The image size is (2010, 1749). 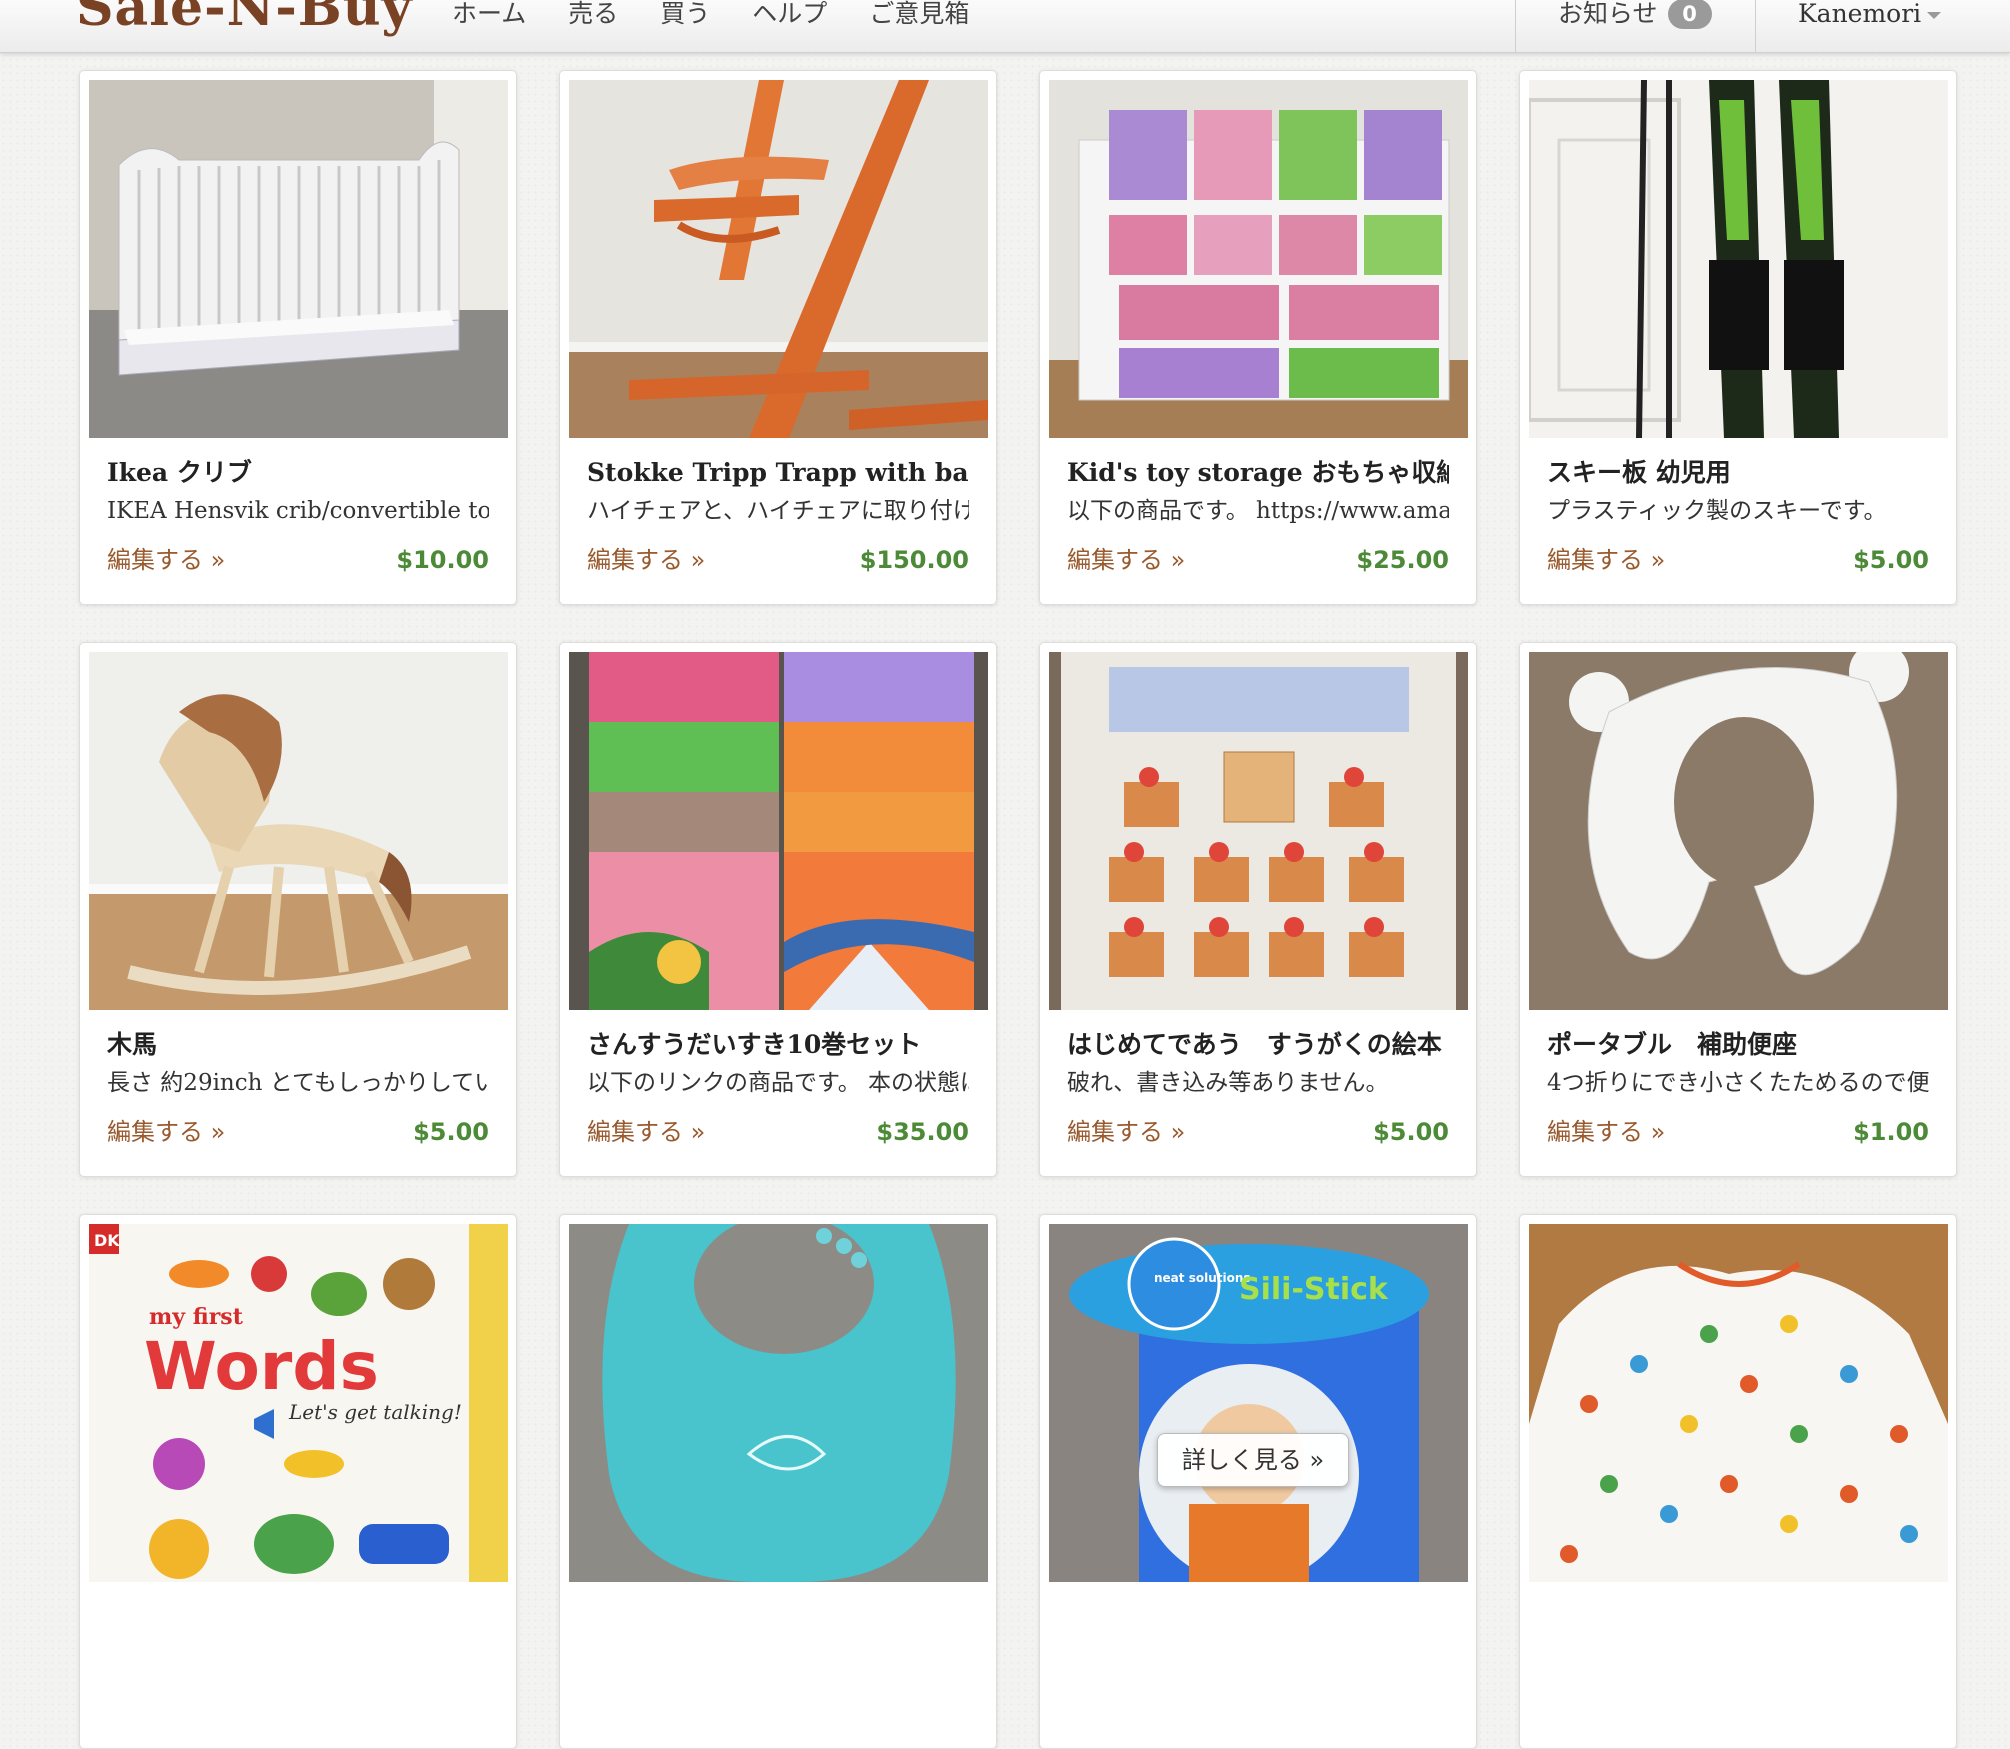 I want to click on product-title: 木馬, so click(x=298, y=1045).